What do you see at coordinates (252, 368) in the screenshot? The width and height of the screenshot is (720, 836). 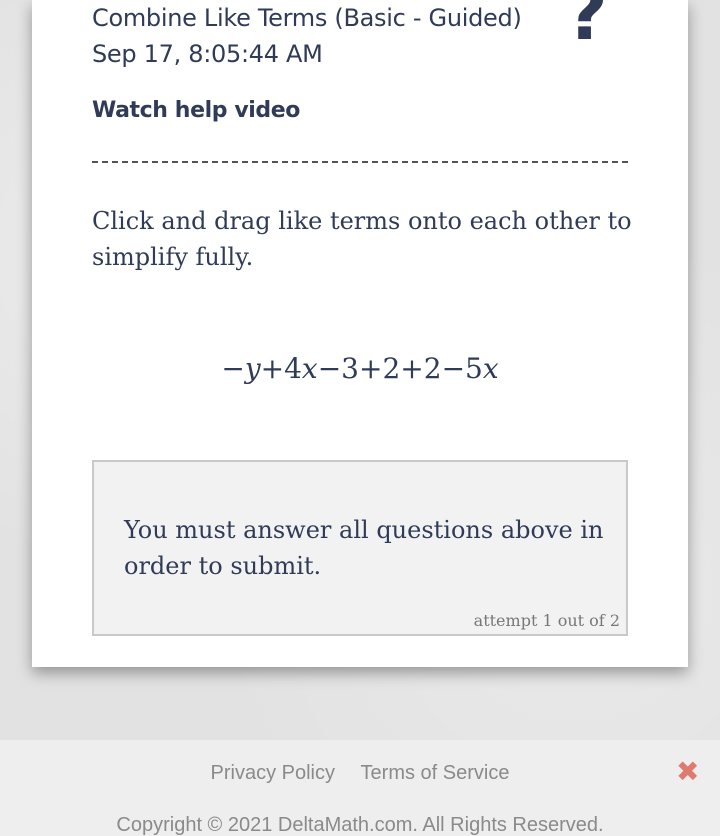 I see `term-var: y` at bounding box center [252, 368].